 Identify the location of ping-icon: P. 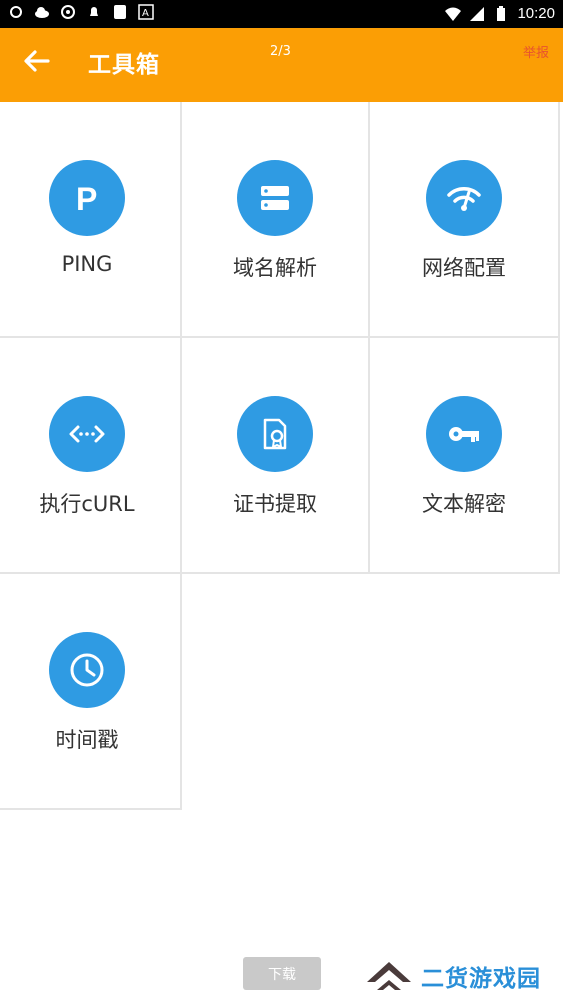
(87, 198).